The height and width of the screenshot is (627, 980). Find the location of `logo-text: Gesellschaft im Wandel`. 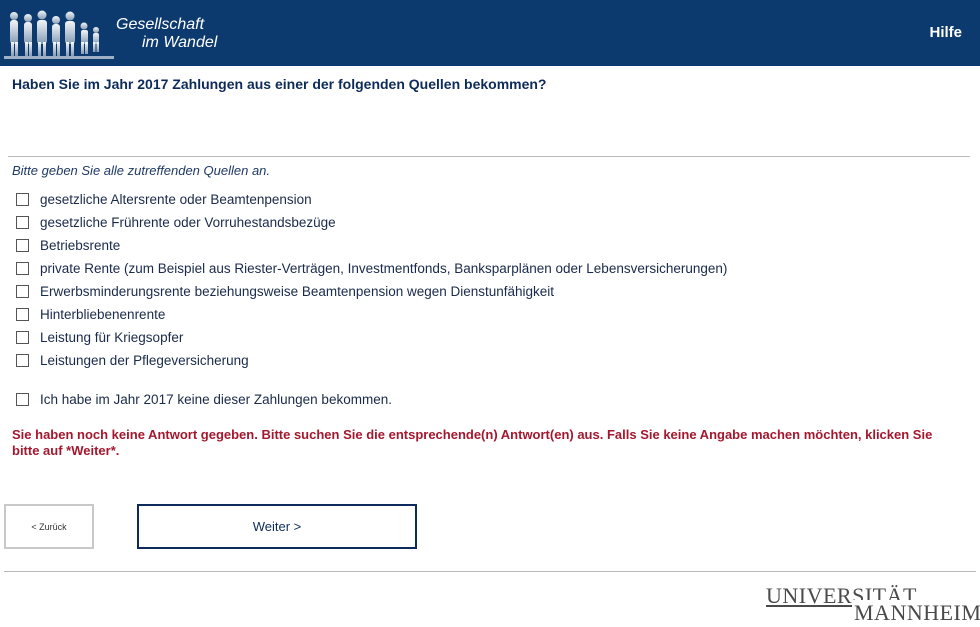

logo-text: Gesellschaft im Wandel is located at coordinates (166, 34).